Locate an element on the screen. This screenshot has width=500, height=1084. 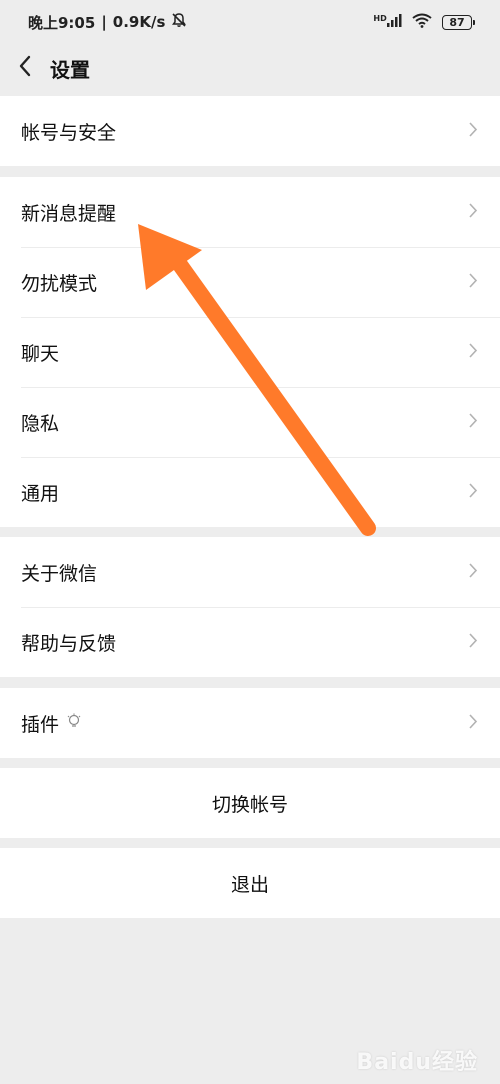
settings-group-plugins: 插件 is located at coordinates (250, 723).